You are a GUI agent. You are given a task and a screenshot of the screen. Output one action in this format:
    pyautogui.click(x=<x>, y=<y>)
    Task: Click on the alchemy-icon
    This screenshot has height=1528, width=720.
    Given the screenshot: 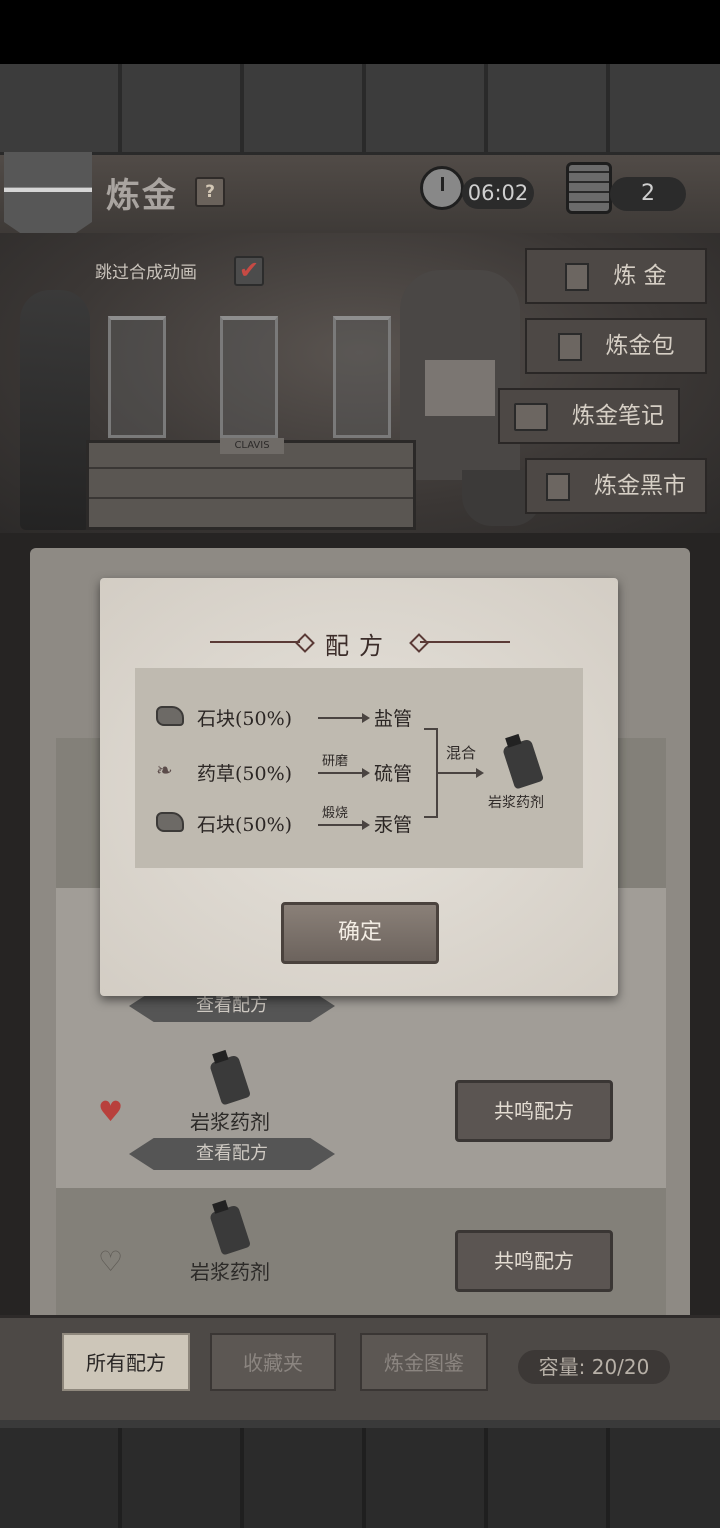 What is the action you would take?
    pyautogui.click(x=577, y=277)
    